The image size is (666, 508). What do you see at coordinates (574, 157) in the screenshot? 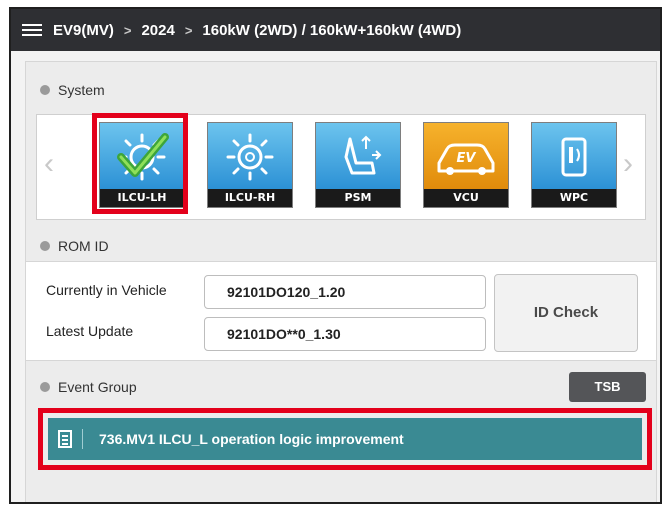
I see `wireless-charging-icon` at bounding box center [574, 157].